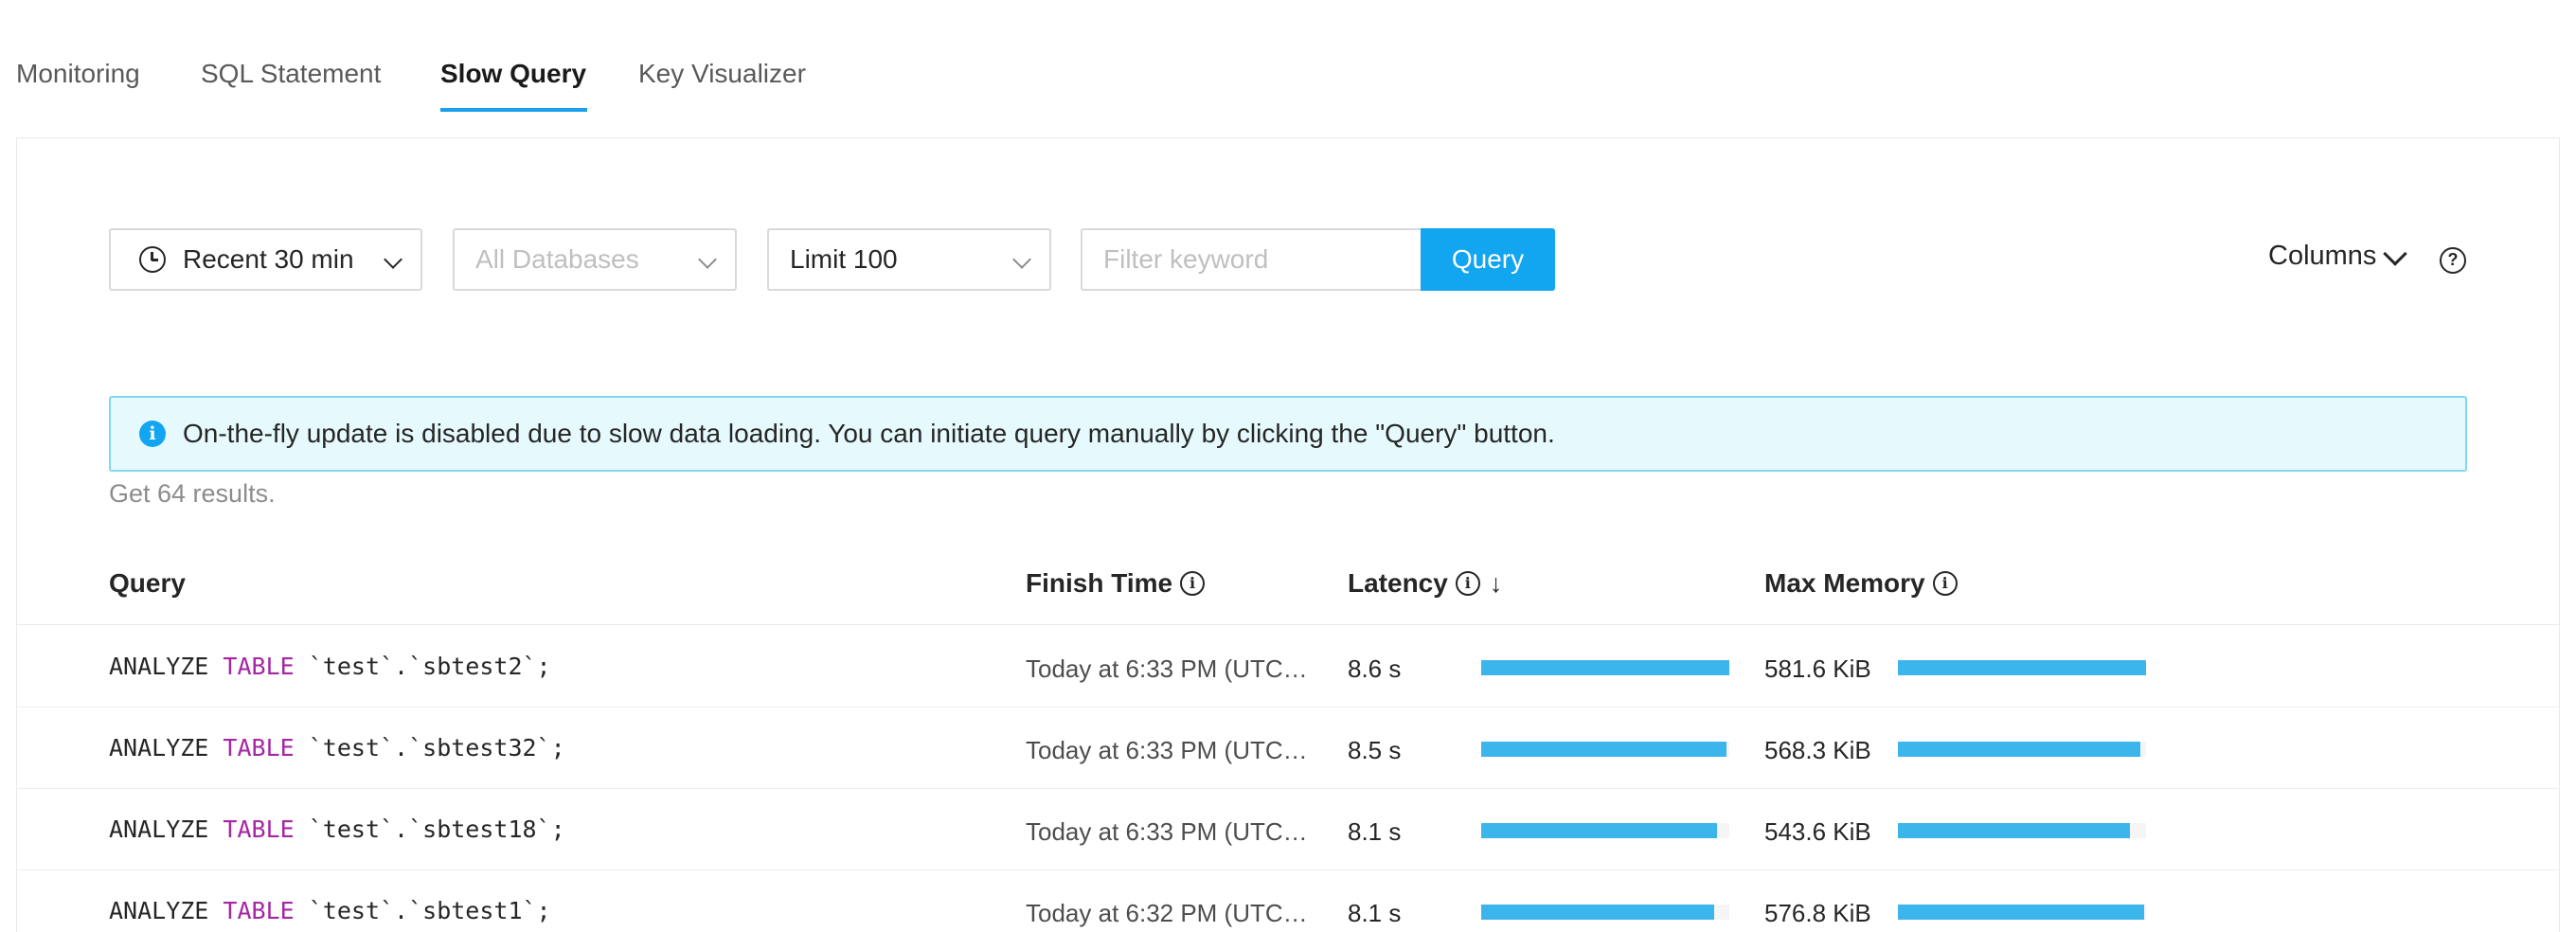 The image size is (2576, 932). I want to click on query-button: Query, so click(1488, 259).